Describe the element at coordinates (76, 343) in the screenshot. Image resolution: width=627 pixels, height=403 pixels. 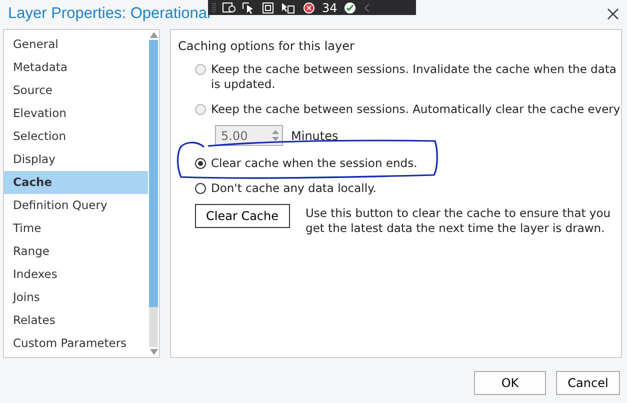
I see `page-list-item: Custom Parameters` at that location.